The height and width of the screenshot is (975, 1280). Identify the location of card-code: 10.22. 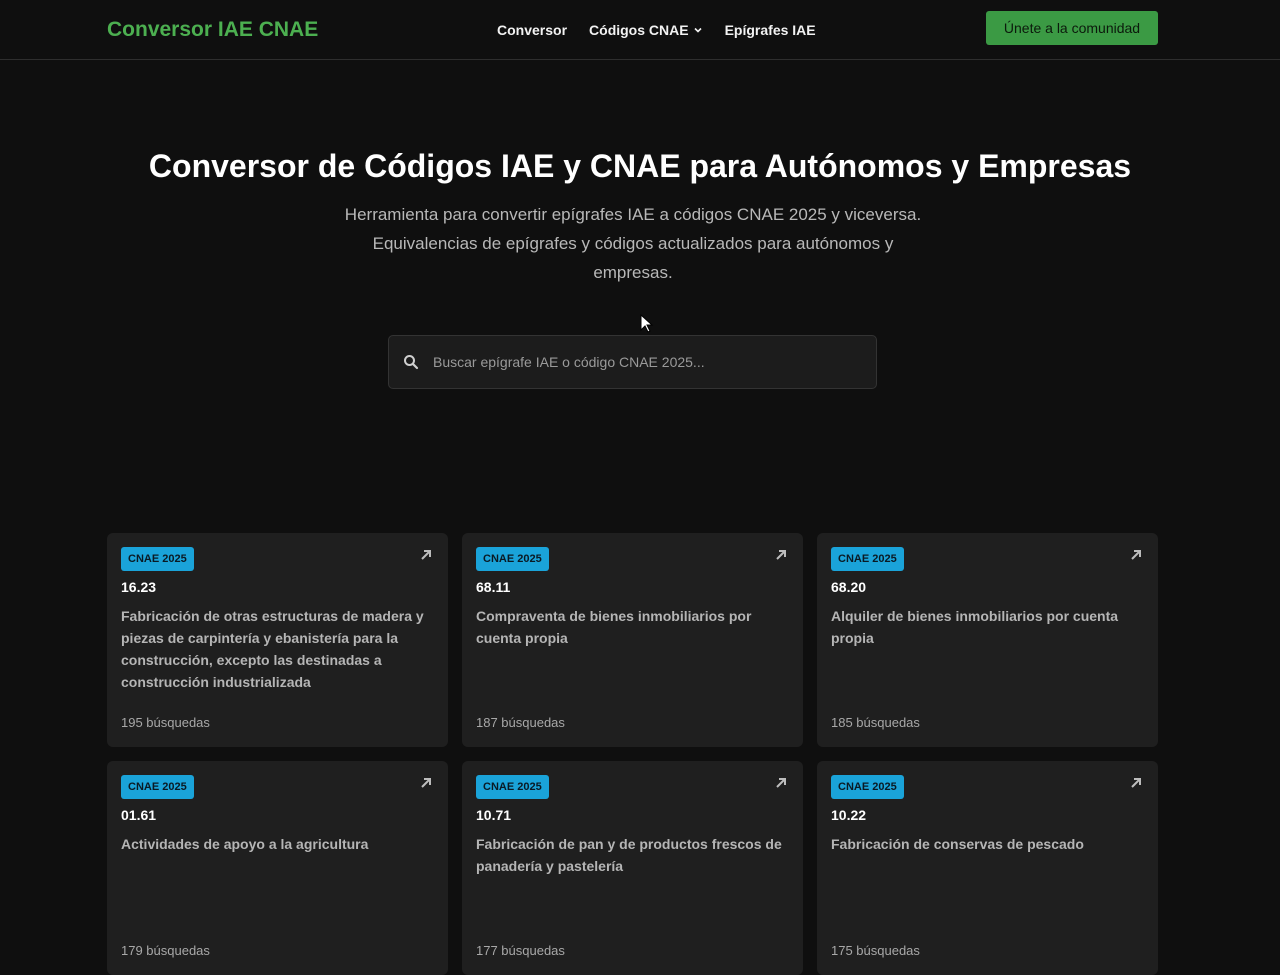
(849, 815).